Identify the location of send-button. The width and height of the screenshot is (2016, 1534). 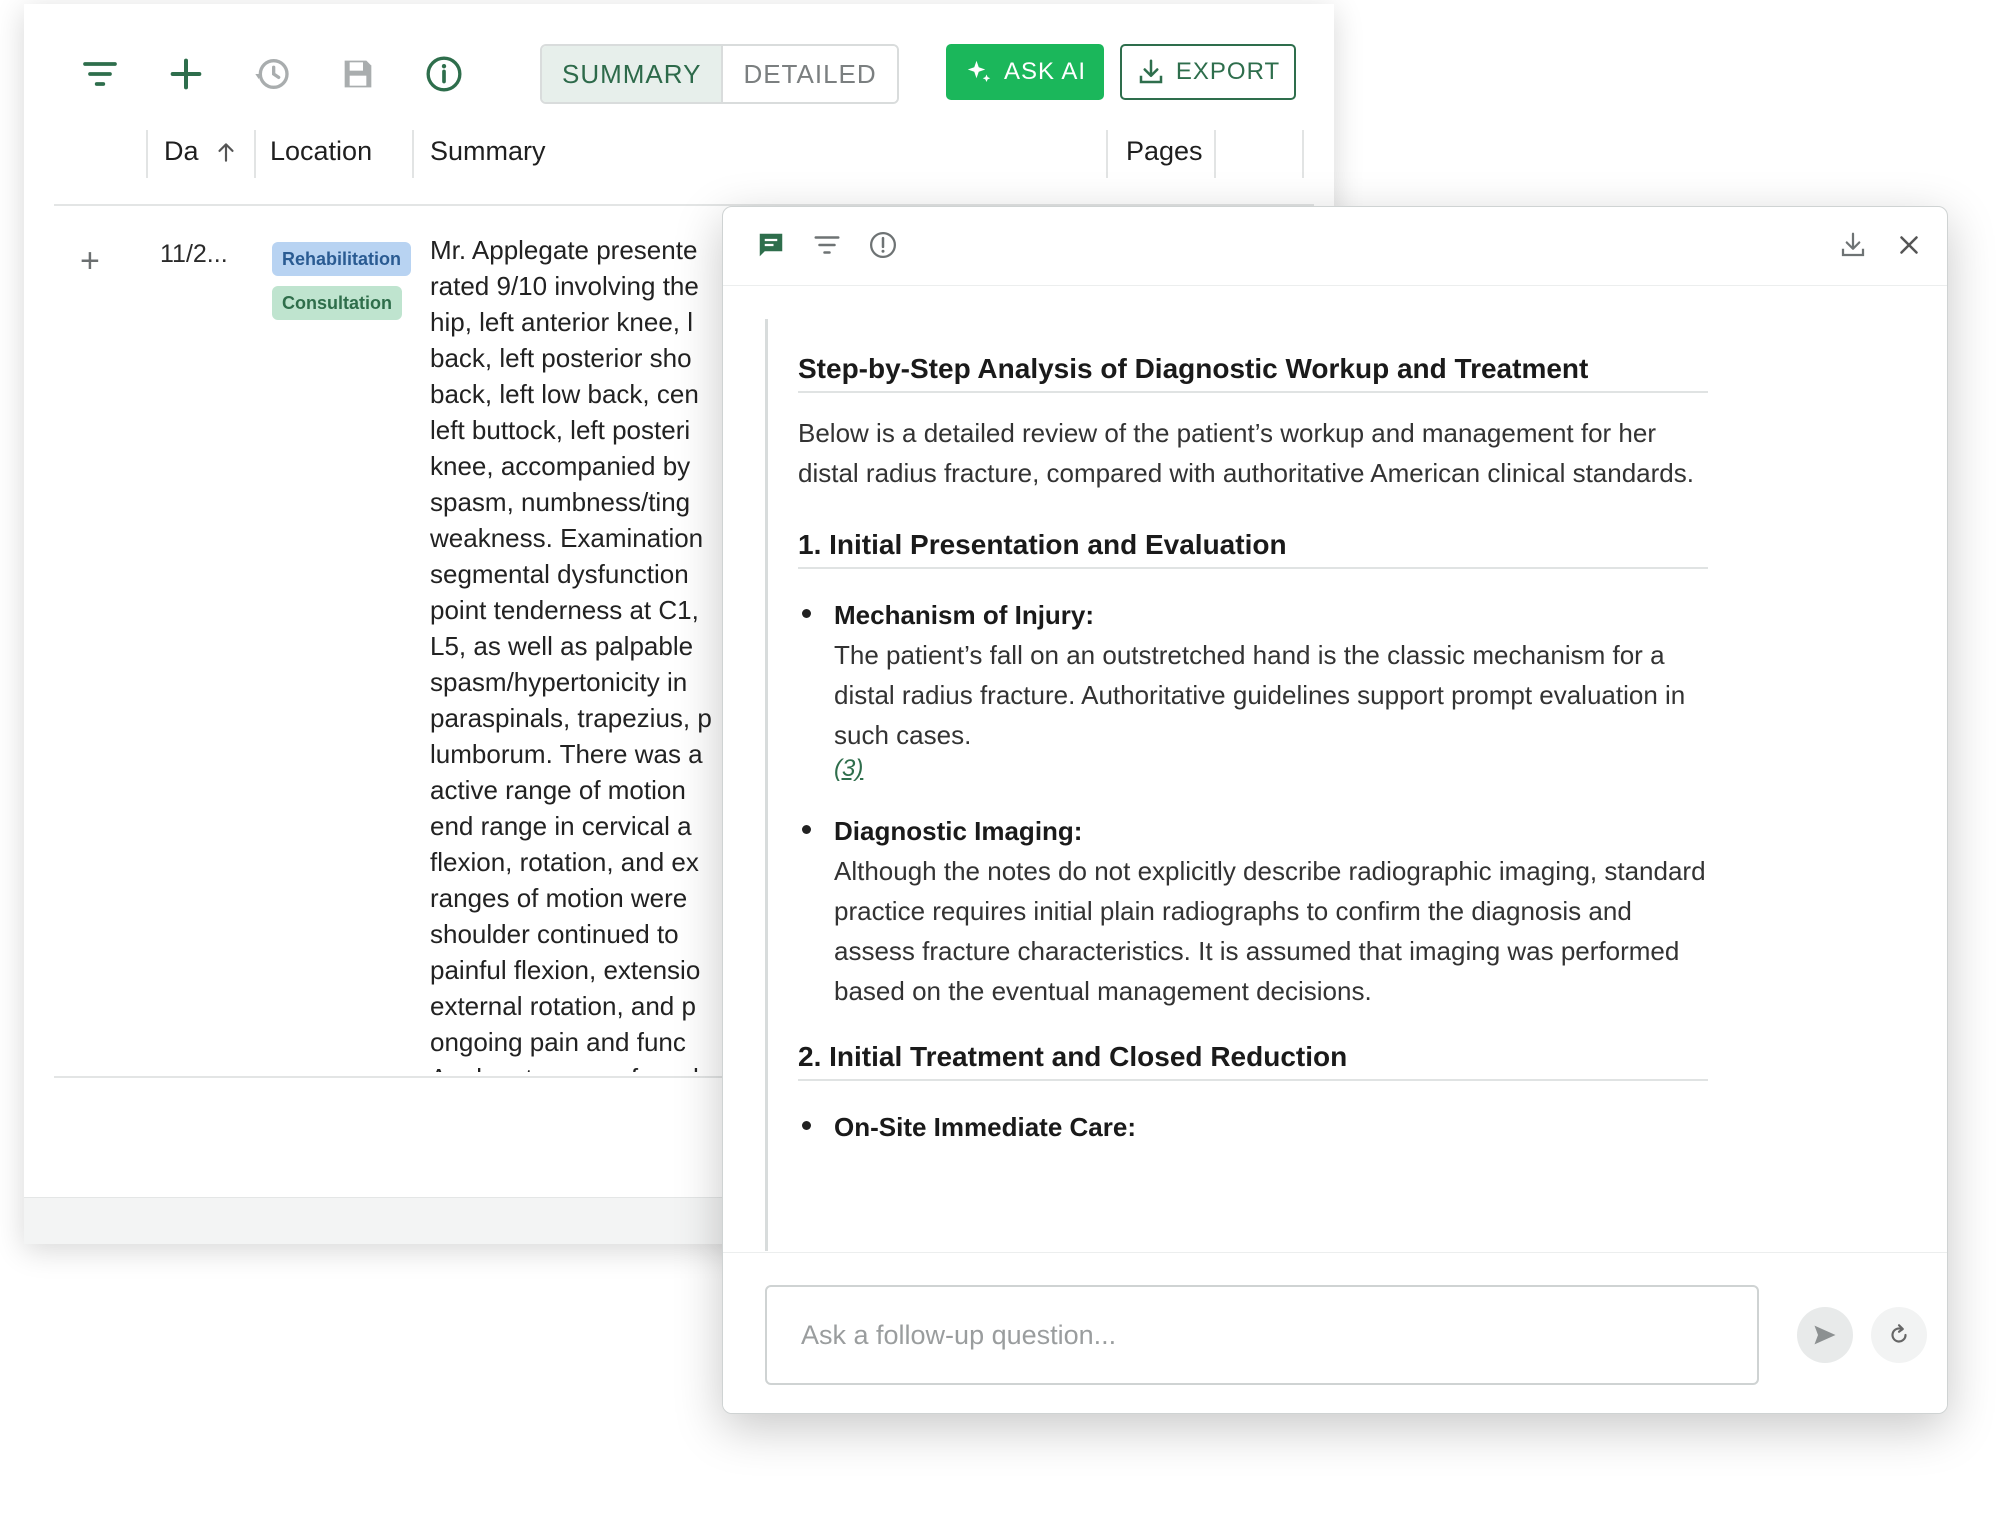
(1825, 1335).